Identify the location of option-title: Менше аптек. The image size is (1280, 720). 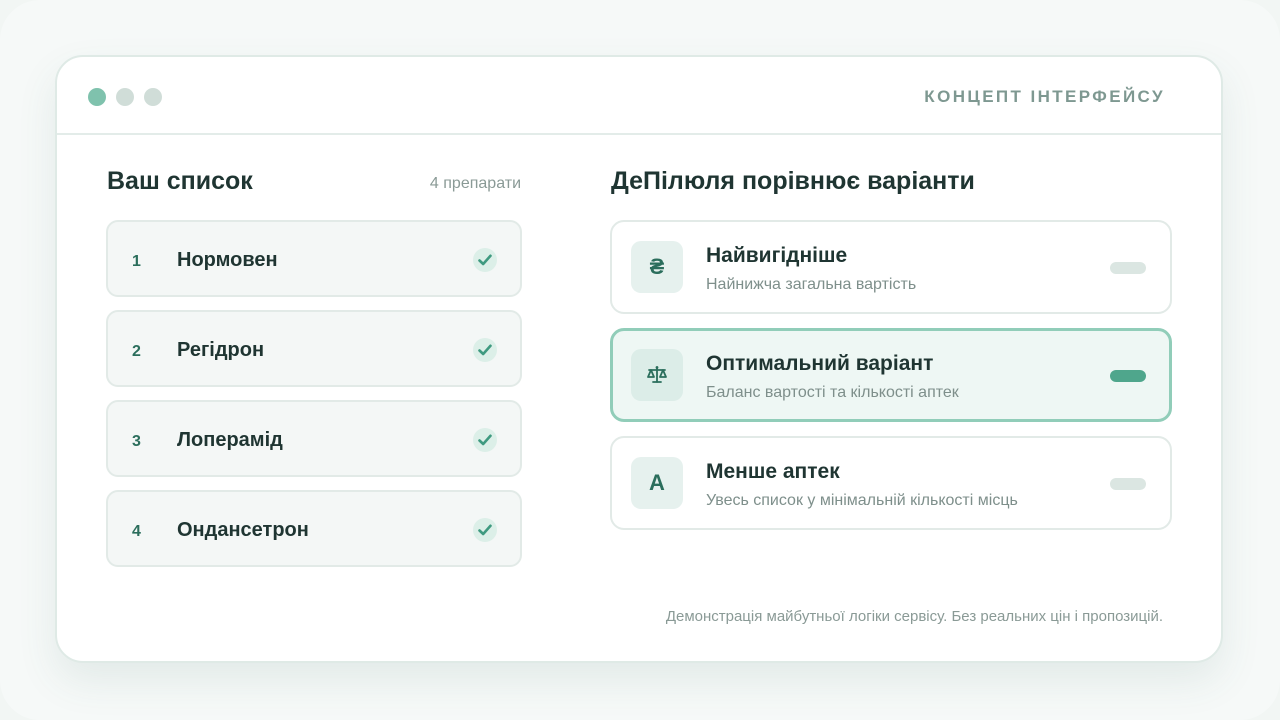
(773, 471).